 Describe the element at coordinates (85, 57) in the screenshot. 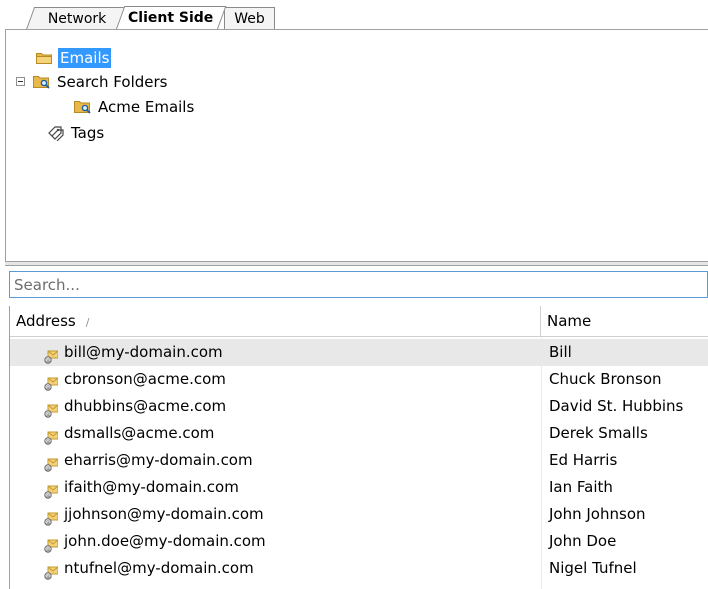

I see `tree-item-label: Emails` at that location.